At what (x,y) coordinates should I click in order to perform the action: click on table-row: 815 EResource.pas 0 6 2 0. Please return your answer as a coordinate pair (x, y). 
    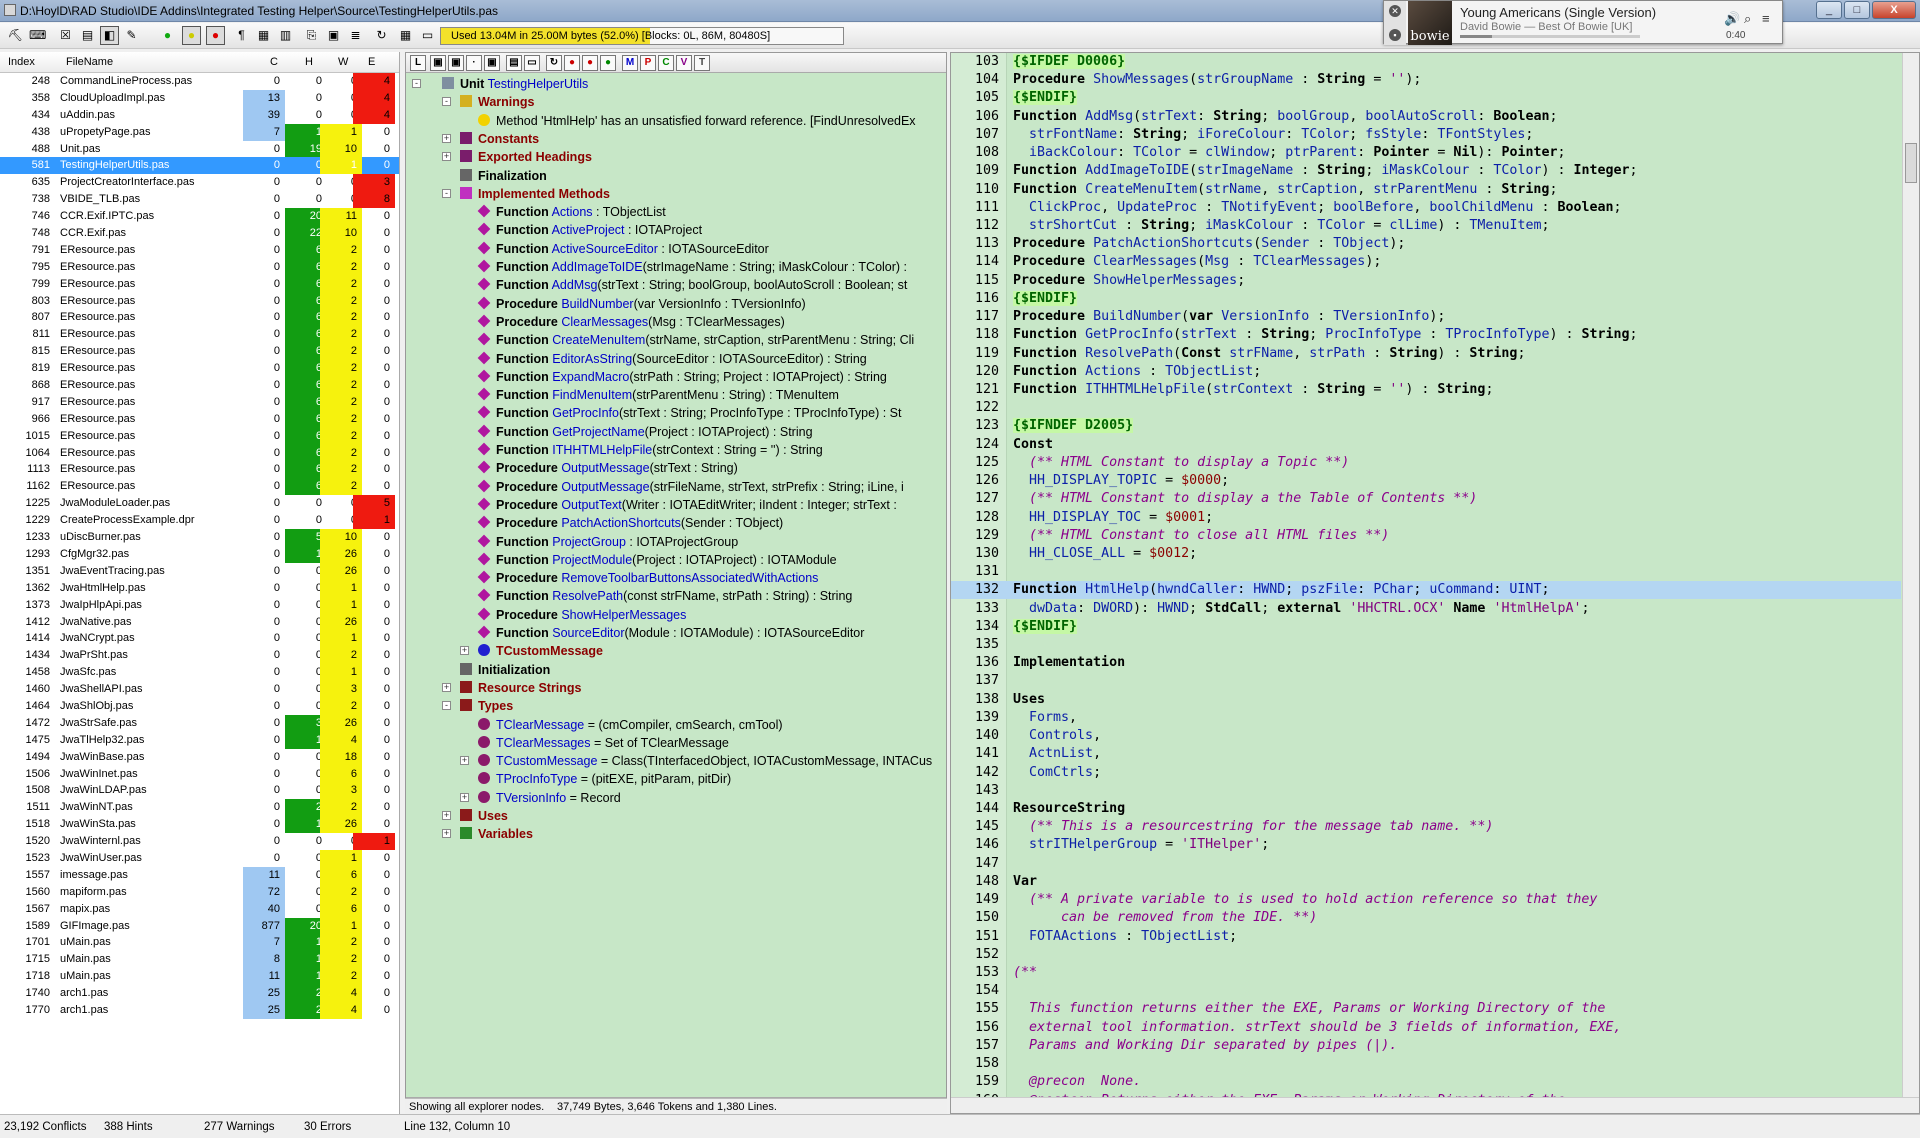
    Looking at the image, I should click on (199, 352).